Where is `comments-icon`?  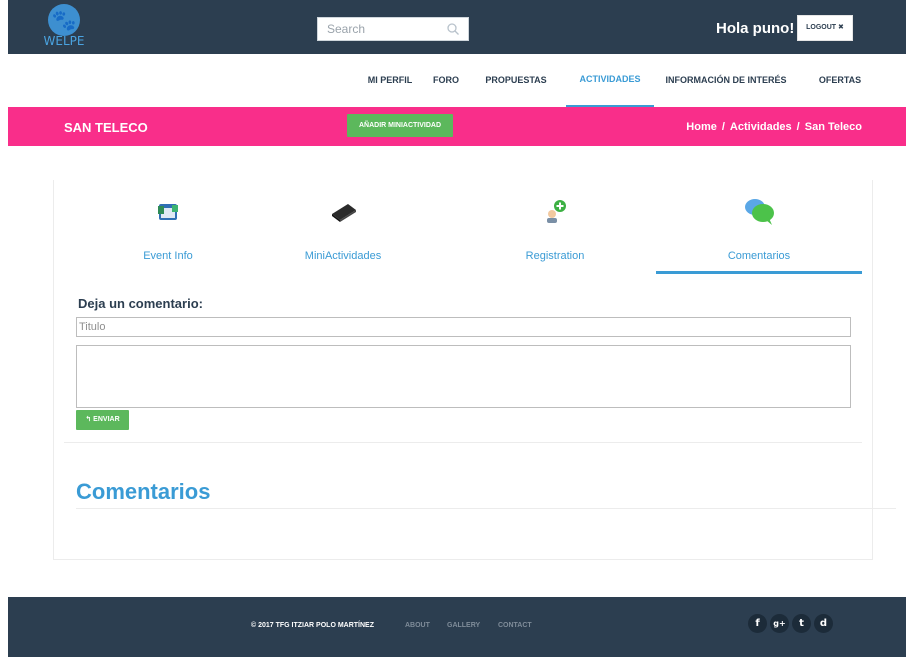 comments-icon is located at coordinates (759, 212).